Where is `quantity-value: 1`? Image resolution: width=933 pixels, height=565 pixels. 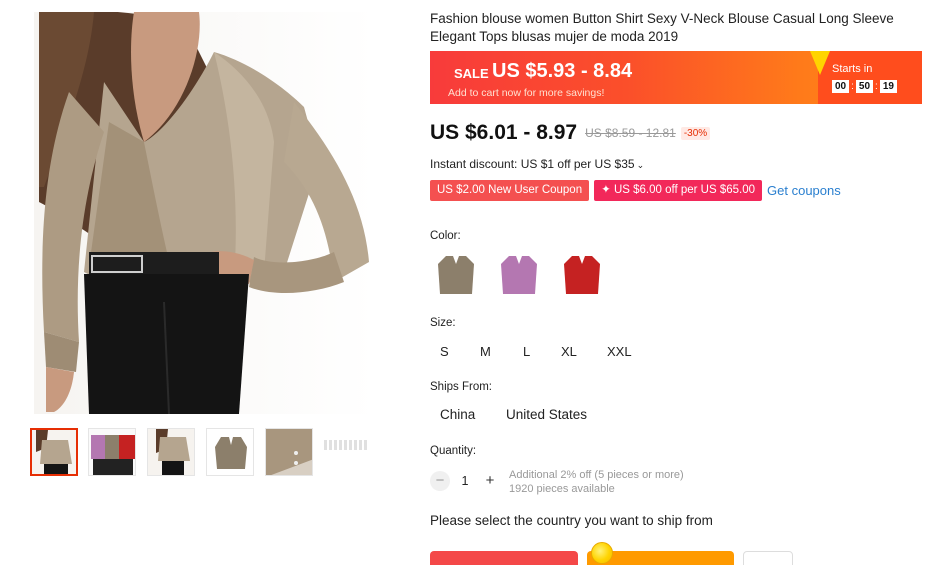 quantity-value: 1 is located at coordinates (465, 481).